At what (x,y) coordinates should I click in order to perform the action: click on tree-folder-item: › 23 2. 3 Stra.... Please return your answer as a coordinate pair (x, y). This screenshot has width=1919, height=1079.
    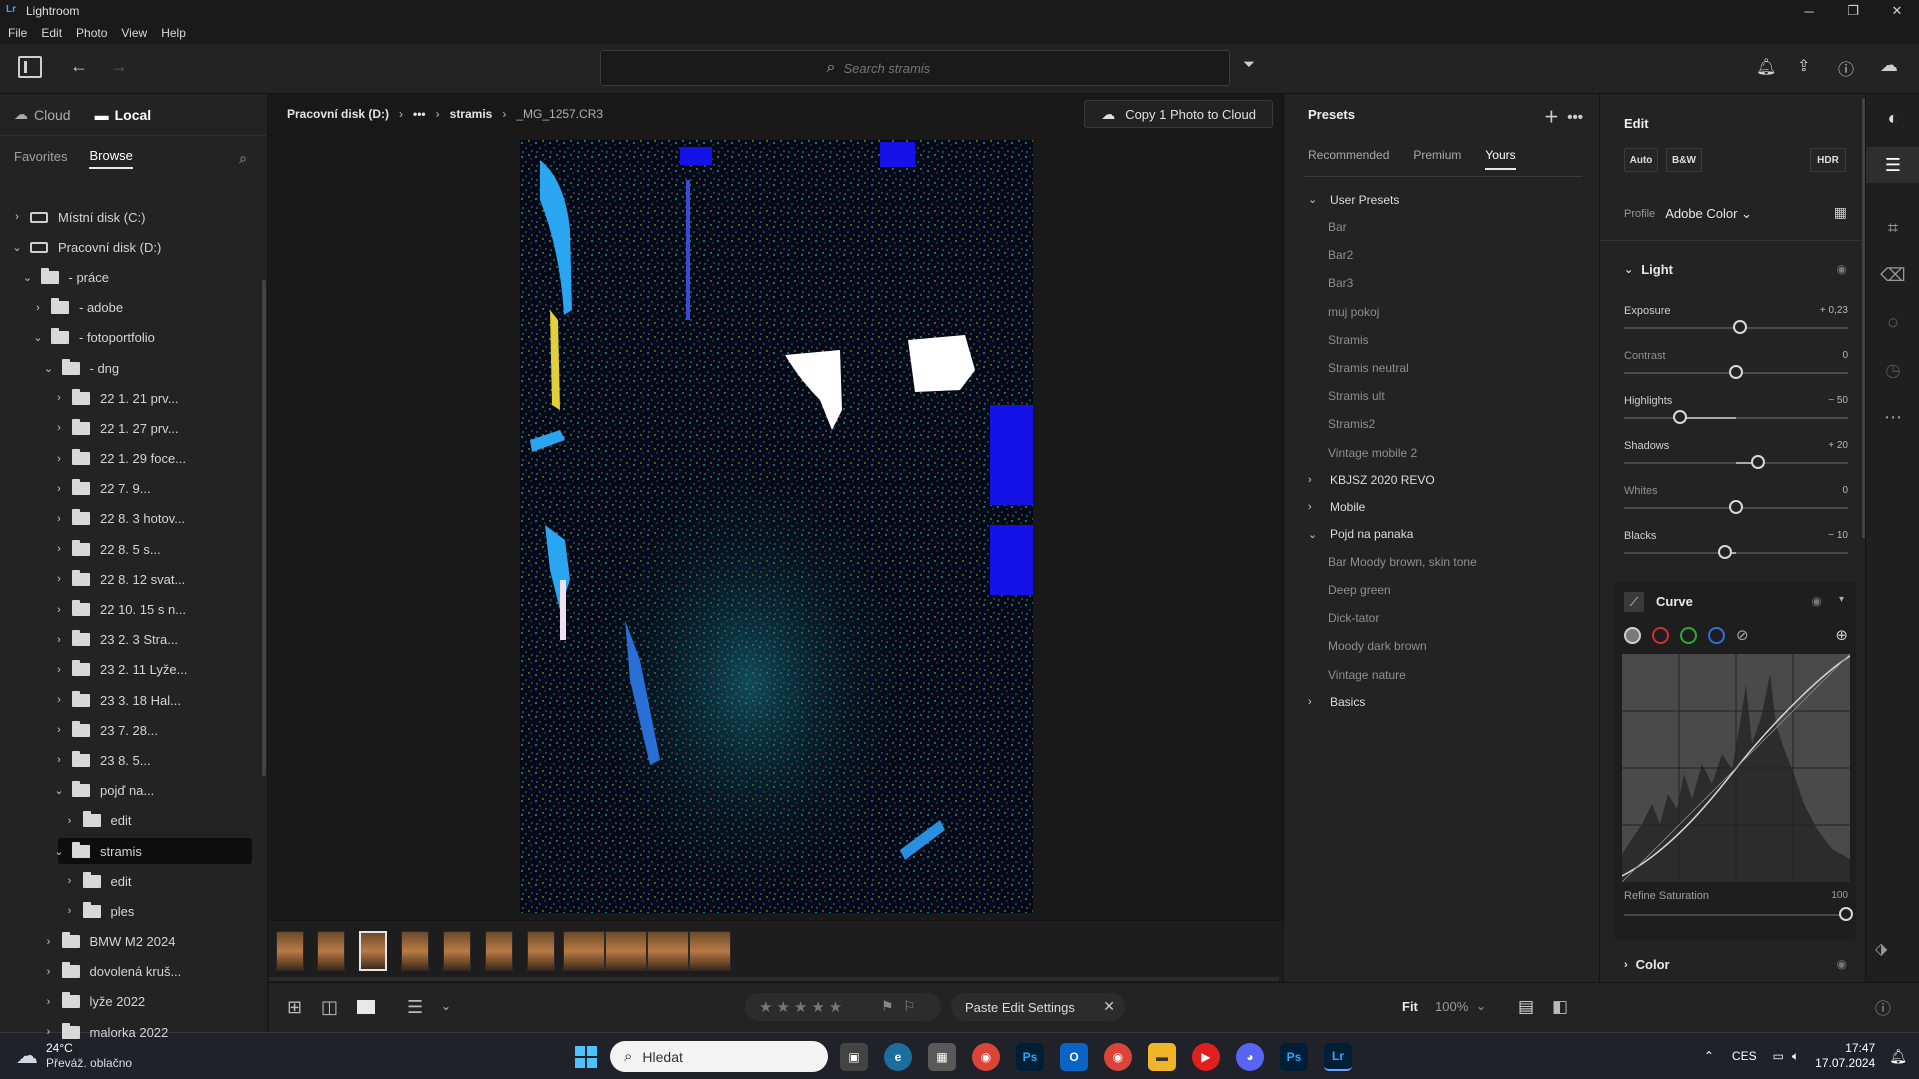
    Looking at the image, I should click on (131, 640).